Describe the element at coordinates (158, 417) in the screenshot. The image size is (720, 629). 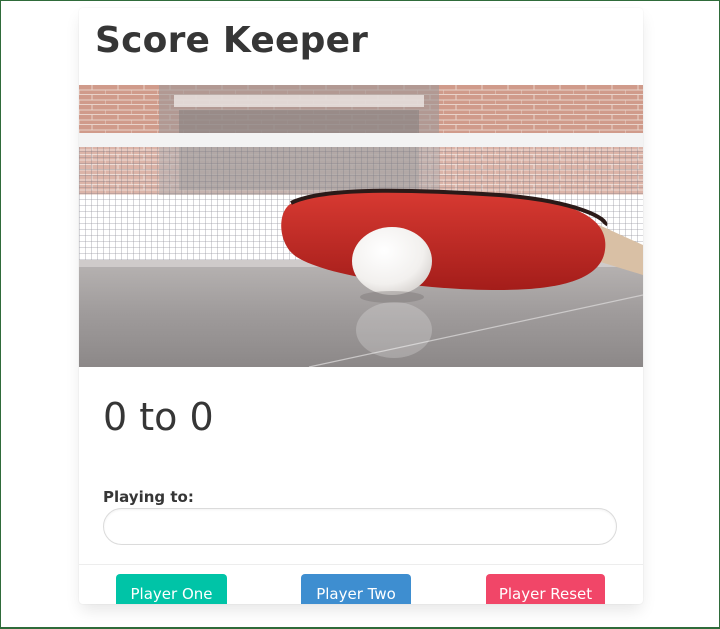
I see `score-display: 0 to 0` at that location.